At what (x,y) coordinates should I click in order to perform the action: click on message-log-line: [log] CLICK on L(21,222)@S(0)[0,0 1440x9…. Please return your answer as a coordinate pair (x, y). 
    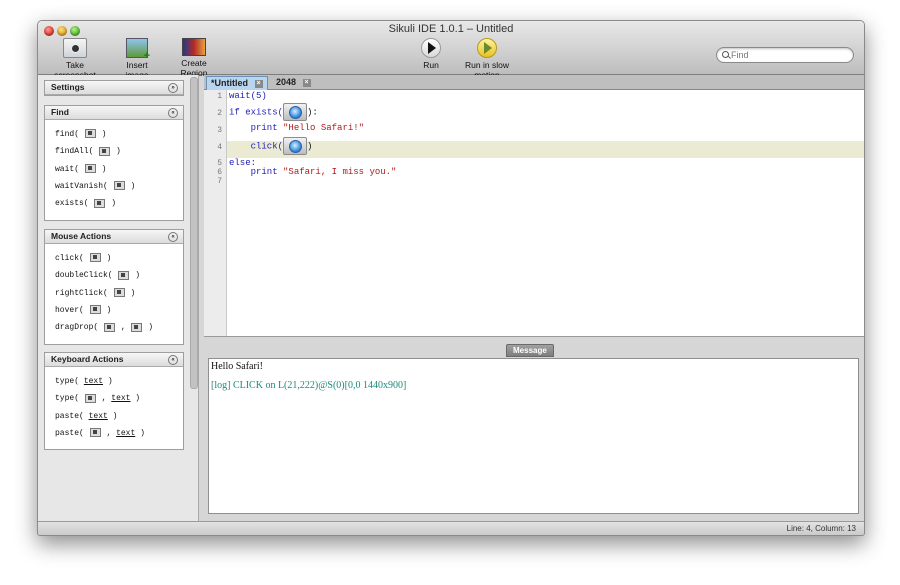
    Looking at the image, I should click on (309, 385).